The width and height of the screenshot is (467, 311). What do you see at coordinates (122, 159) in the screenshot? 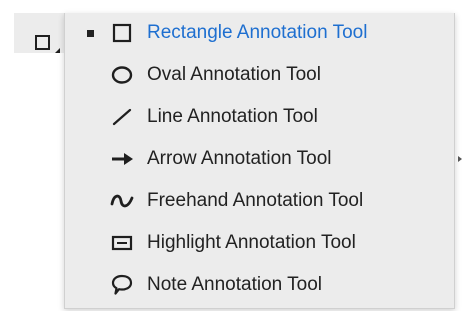
I see `arrow-icon` at bounding box center [122, 159].